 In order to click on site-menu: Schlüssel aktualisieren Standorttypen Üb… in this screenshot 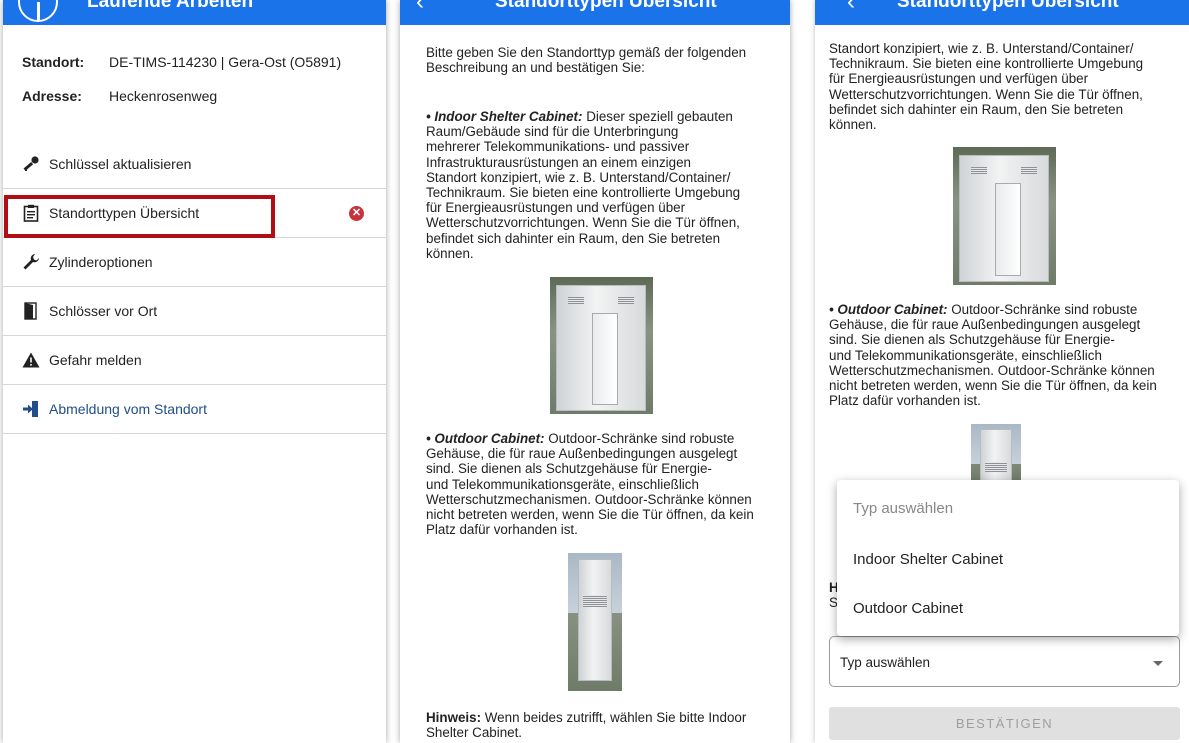, I will do `click(194, 287)`.